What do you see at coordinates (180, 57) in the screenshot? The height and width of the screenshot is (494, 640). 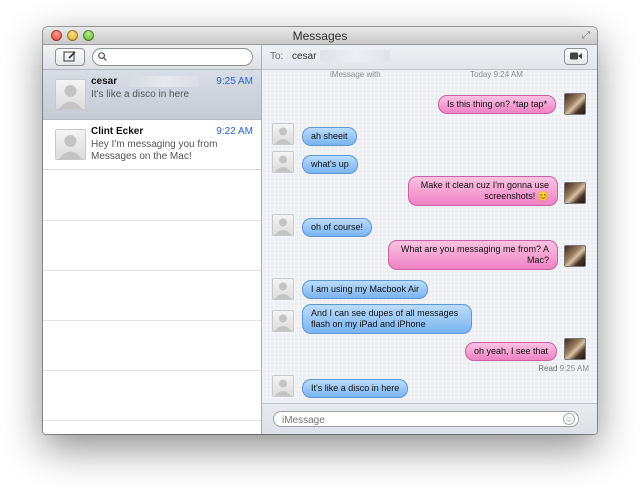 I see `search-input` at bounding box center [180, 57].